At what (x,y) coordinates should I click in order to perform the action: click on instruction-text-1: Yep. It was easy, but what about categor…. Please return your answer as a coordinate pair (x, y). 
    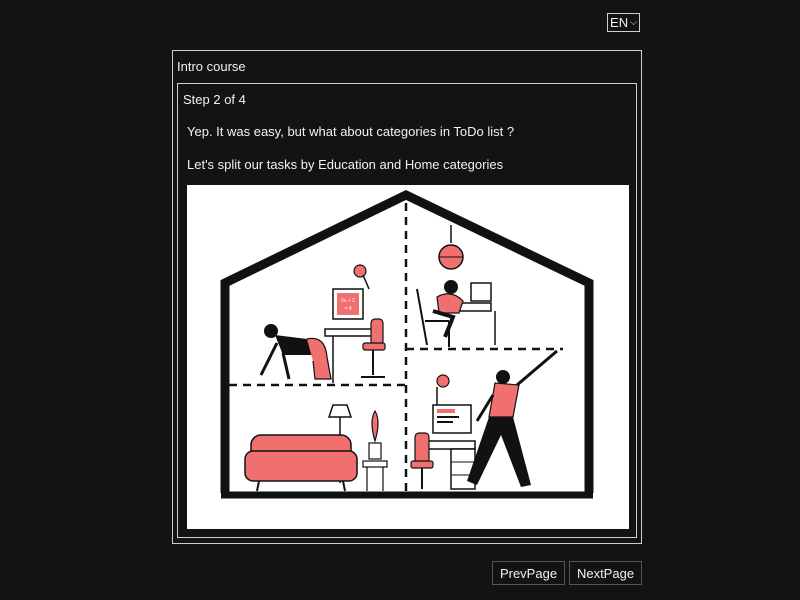
    Looking at the image, I should click on (351, 131).